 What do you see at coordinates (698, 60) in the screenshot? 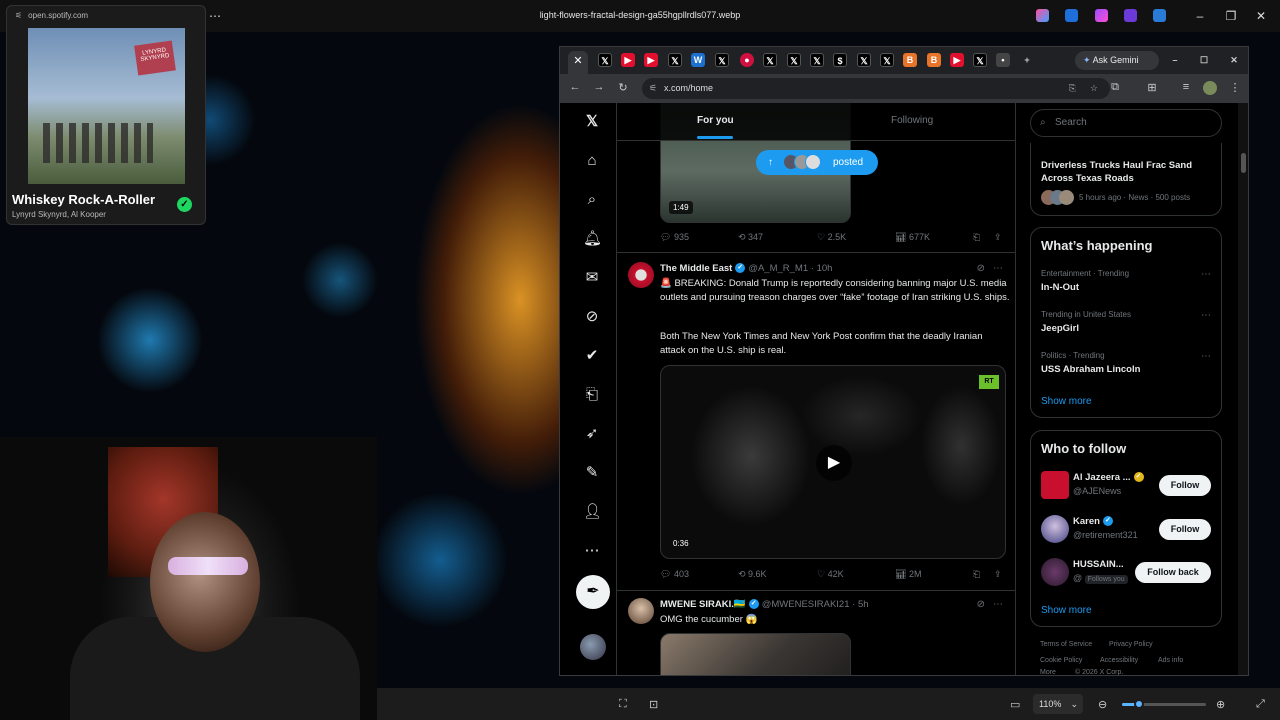
I see `tab-app-icon: W` at bounding box center [698, 60].